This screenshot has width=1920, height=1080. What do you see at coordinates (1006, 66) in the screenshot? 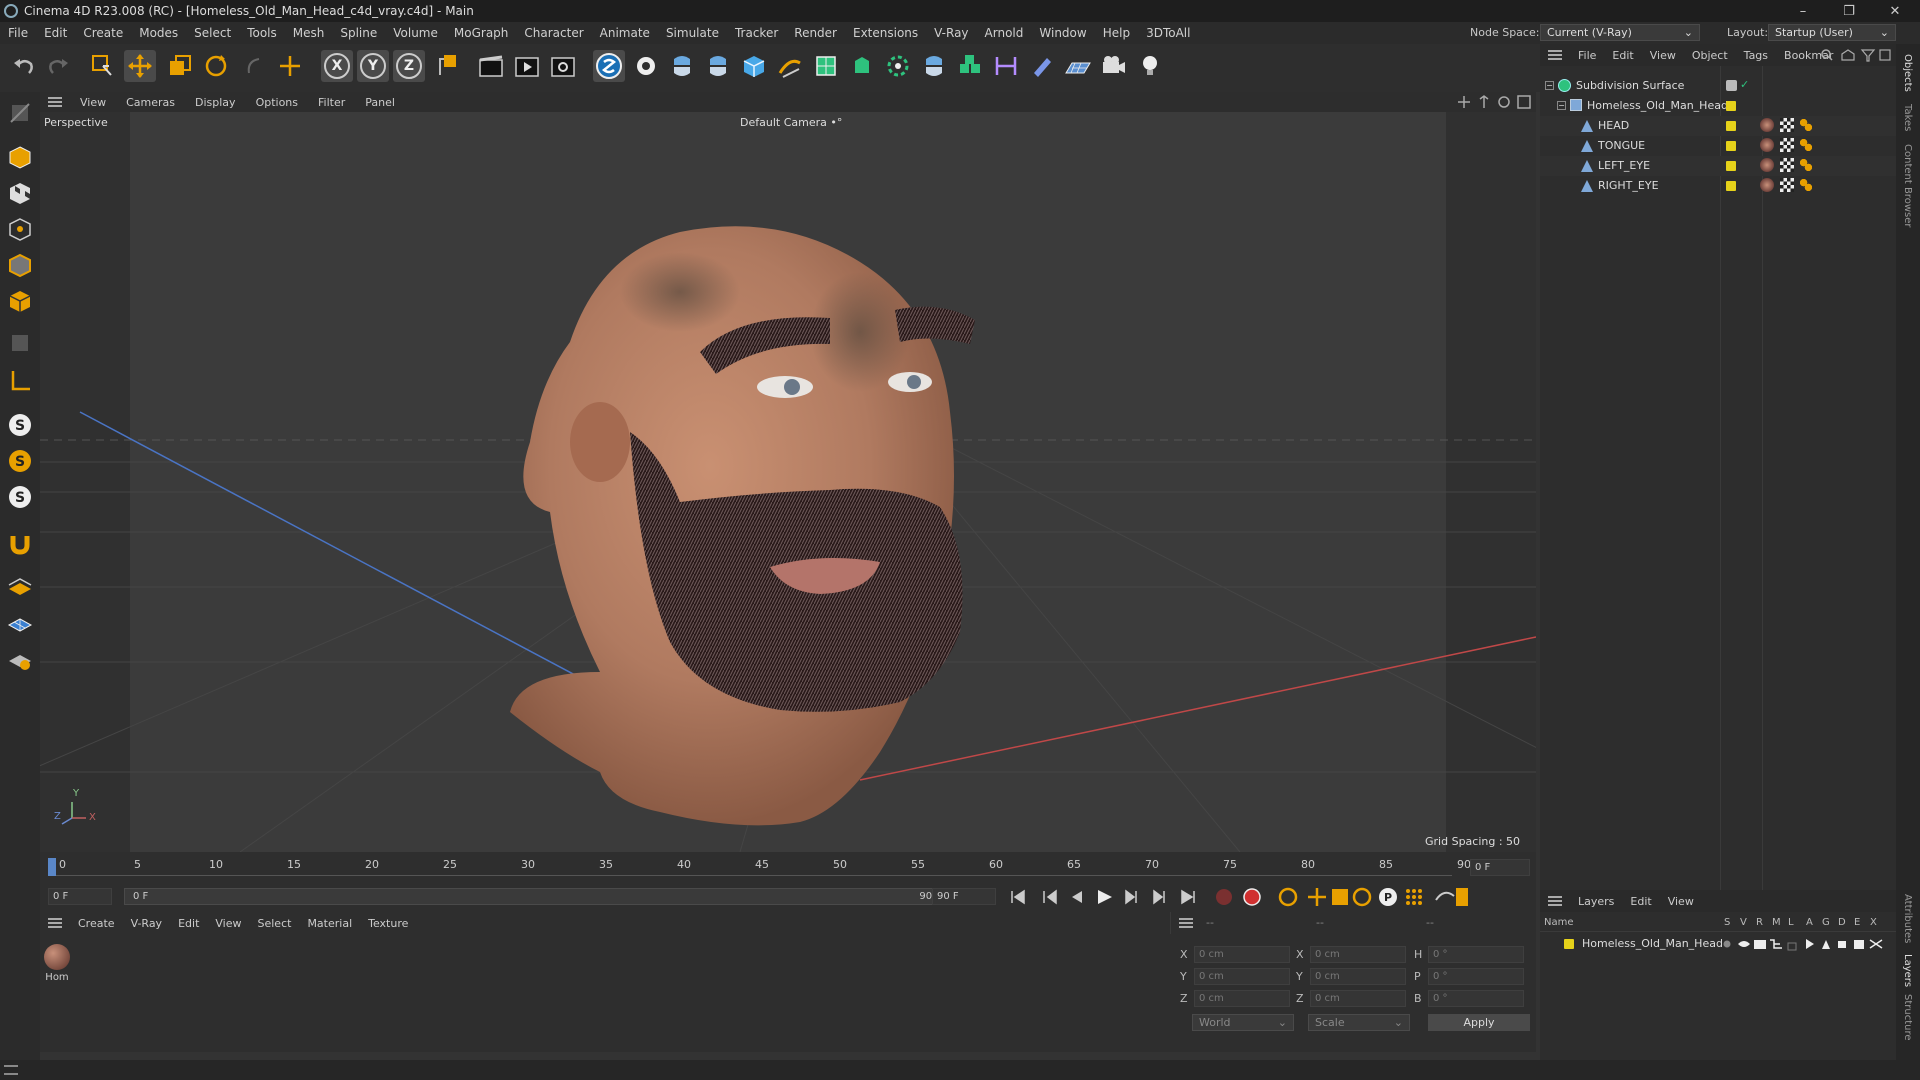
I see `symmetry-button` at bounding box center [1006, 66].